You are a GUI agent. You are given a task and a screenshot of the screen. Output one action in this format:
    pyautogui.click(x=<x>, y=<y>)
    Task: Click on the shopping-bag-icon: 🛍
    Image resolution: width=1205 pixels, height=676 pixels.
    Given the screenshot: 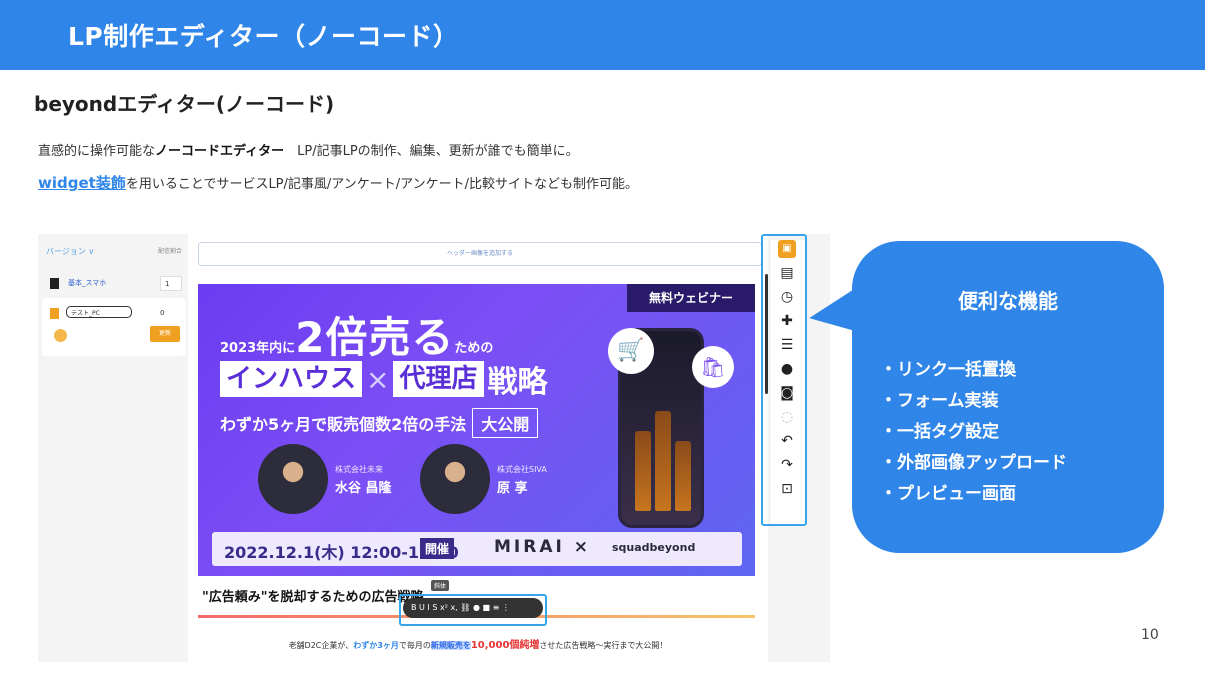 What is the action you would take?
    pyautogui.click(x=713, y=367)
    